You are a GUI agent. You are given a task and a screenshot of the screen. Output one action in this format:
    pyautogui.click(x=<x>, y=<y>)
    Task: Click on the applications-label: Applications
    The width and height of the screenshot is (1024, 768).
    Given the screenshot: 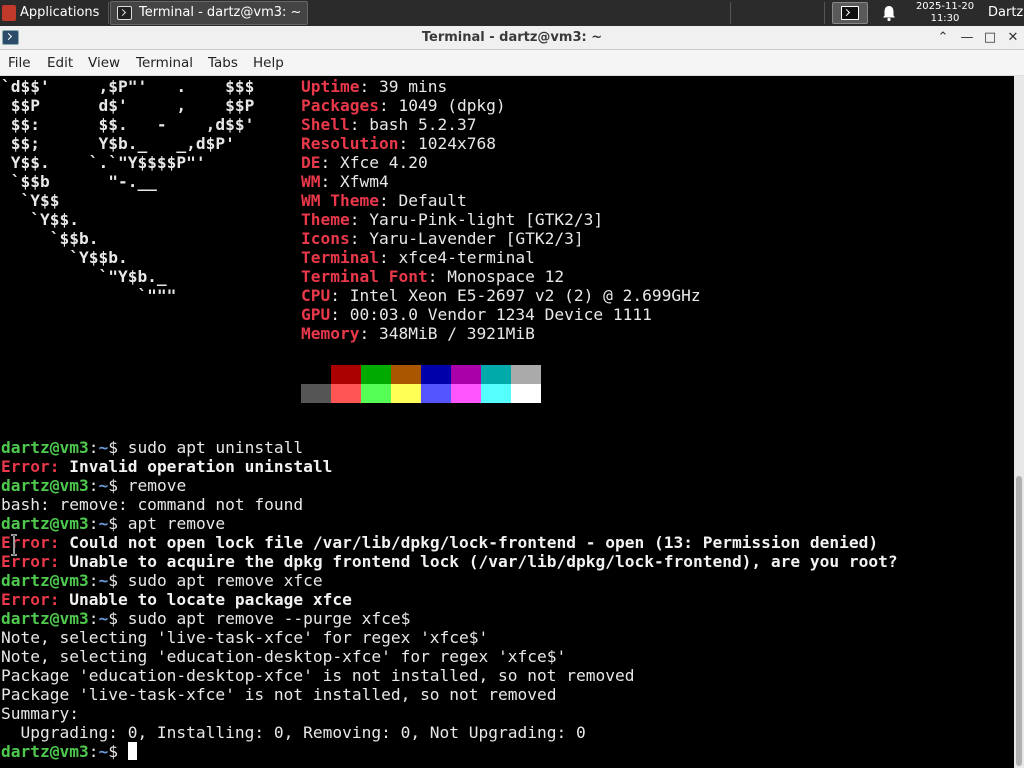 What is the action you would take?
    pyautogui.click(x=60, y=12)
    